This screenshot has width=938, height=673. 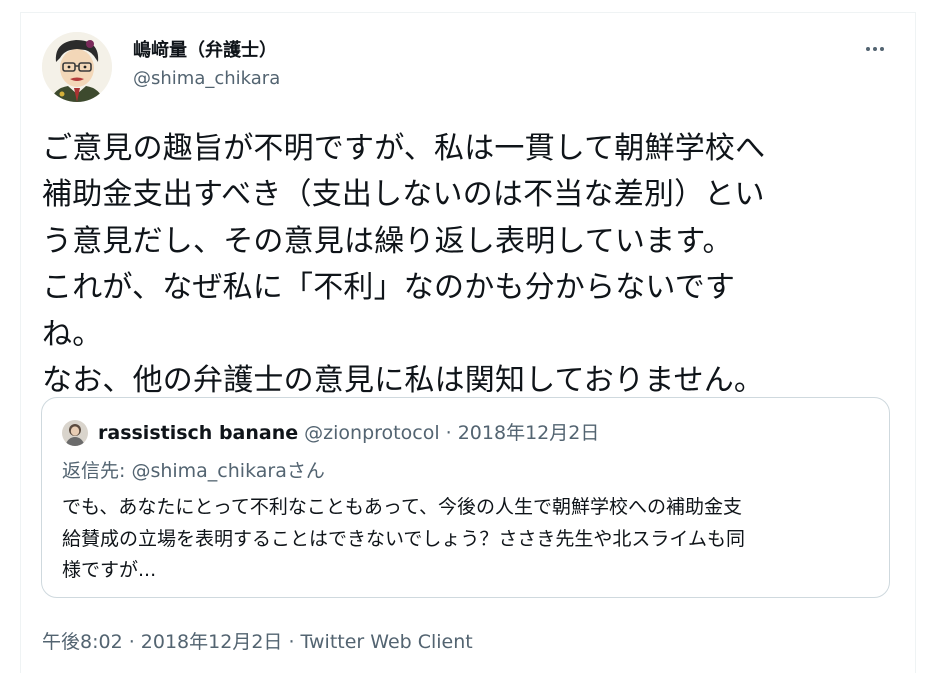 What do you see at coordinates (403, 195) in the screenshot?
I see `tweet-text-line: 補助金支出すべき（支出しないのは不当な差別）とい` at bounding box center [403, 195].